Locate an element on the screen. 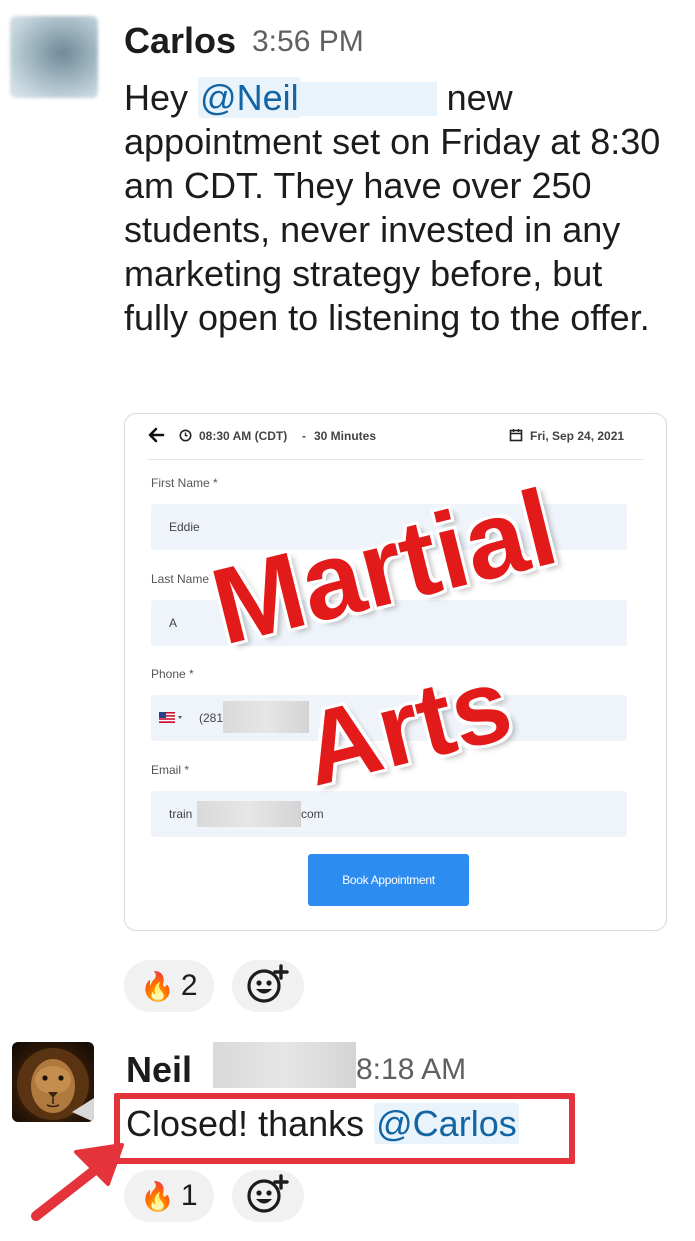  fire-reaction: 🔥 2 is located at coordinates (169, 986).